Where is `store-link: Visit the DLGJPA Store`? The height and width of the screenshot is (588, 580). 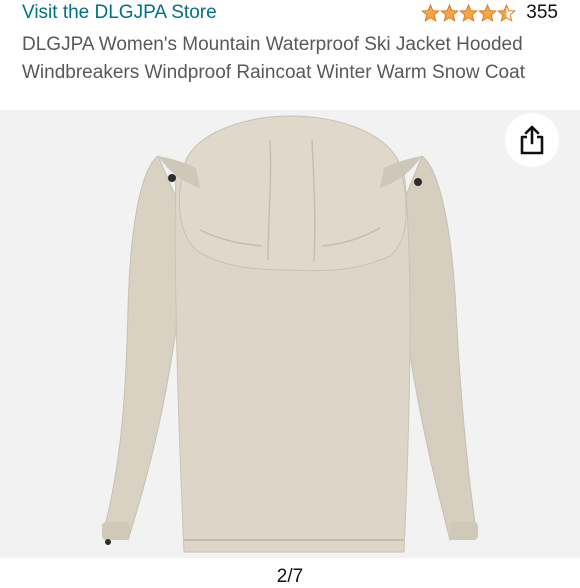 store-link: Visit the DLGJPA Store is located at coordinates (119, 13).